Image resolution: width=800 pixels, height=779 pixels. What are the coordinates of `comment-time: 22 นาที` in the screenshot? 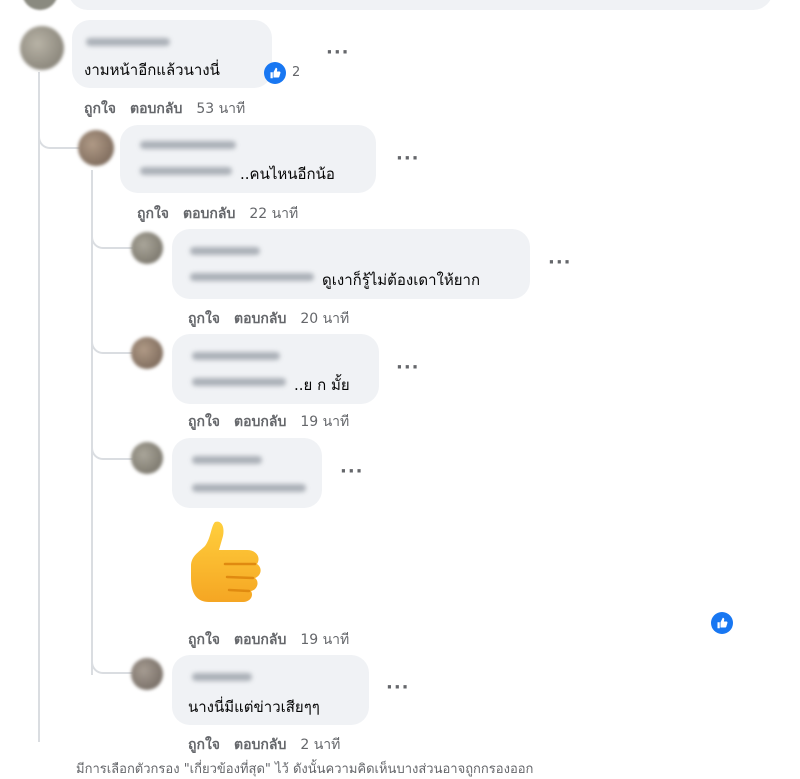 It's located at (273, 214).